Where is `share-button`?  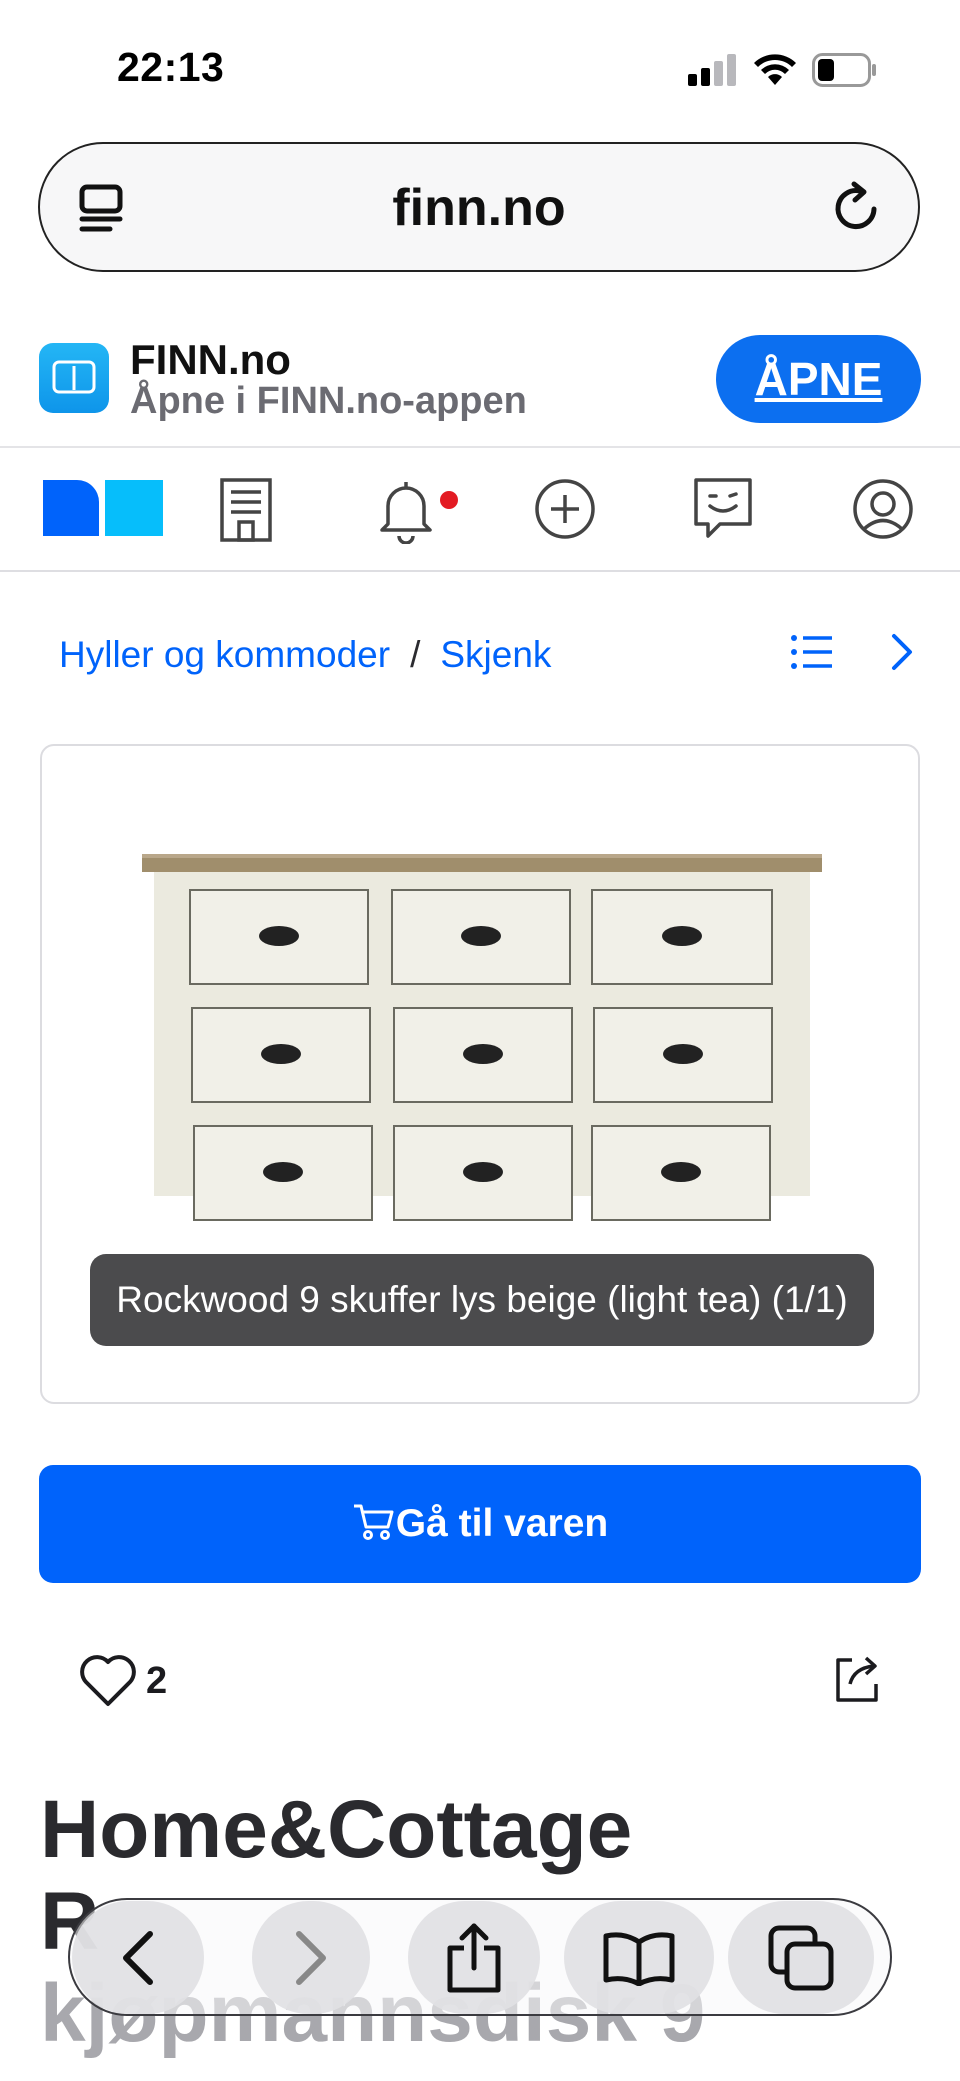 share-button is located at coordinates (474, 1957).